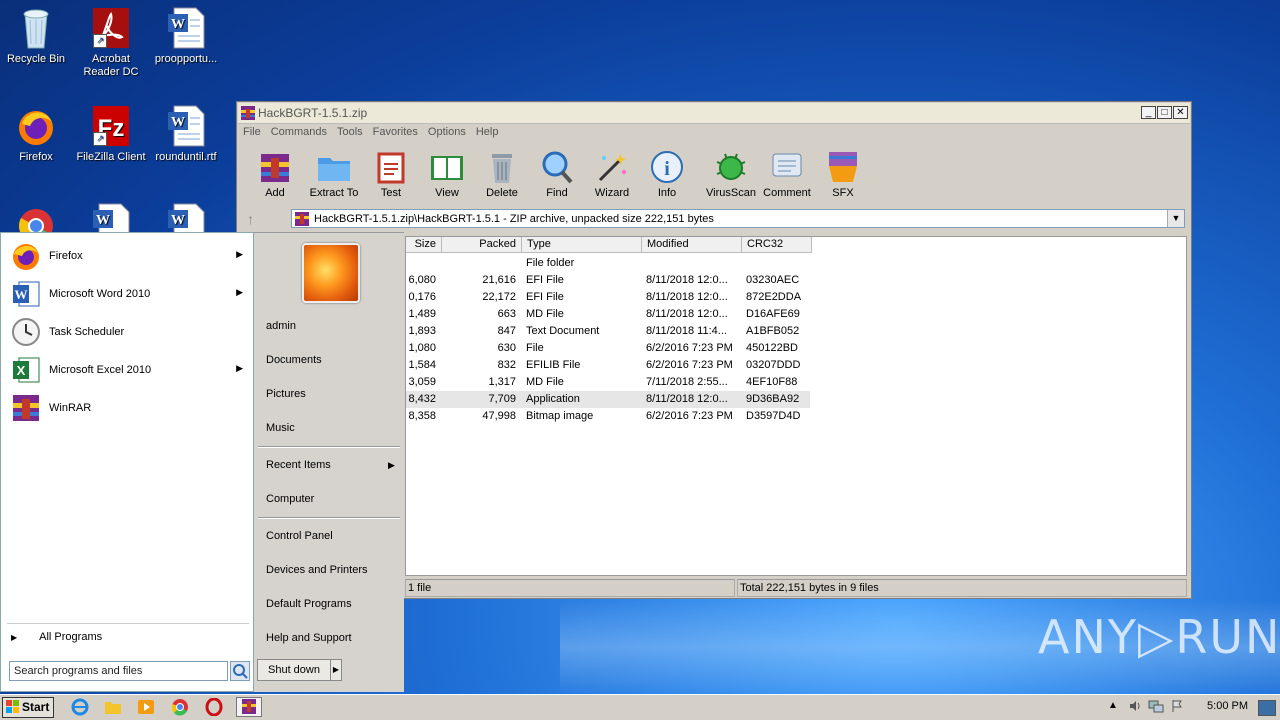 The image size is (1280, 720). I want to click on volume-icon, so click(1135, 707).